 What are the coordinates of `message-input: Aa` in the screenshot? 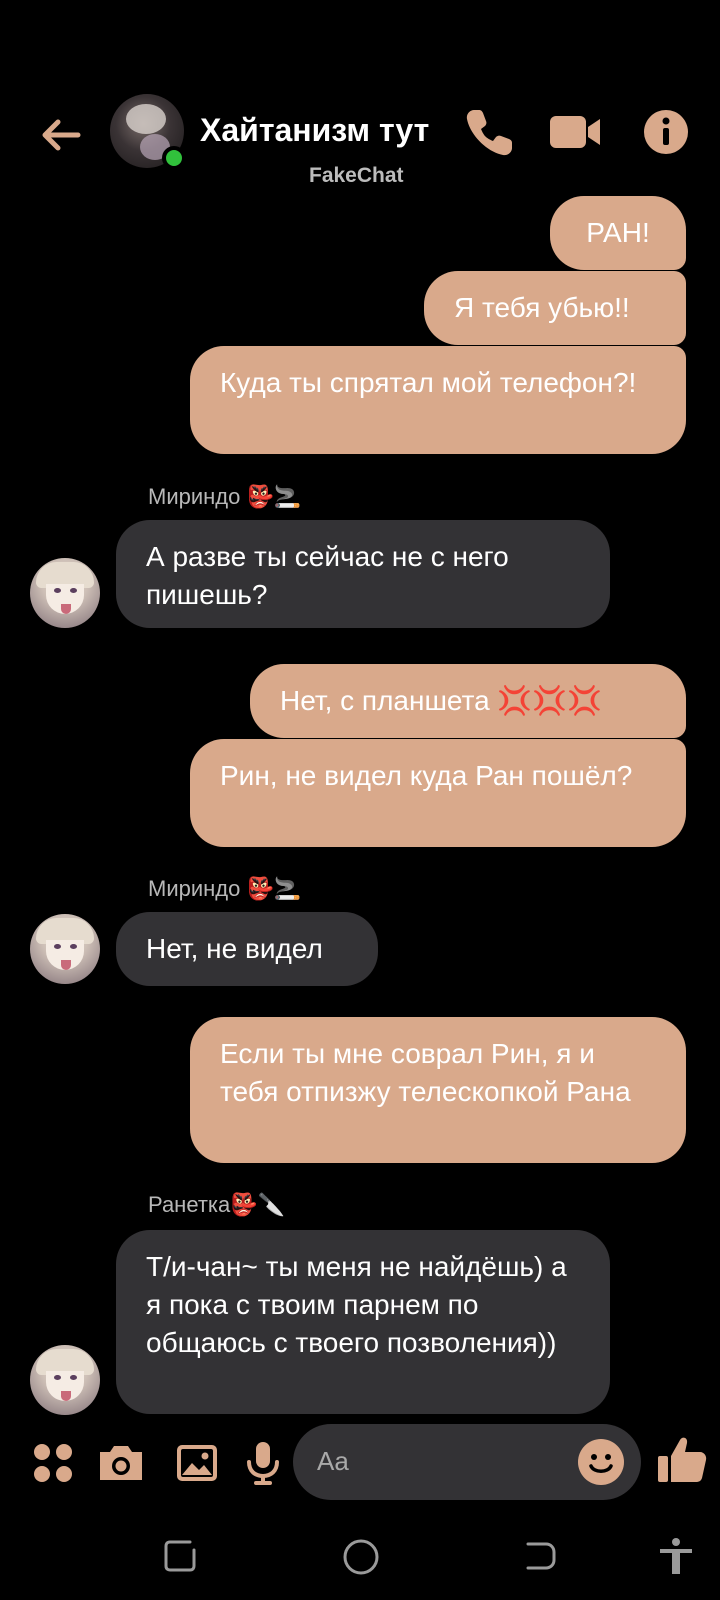 It's located at (467, 1462).